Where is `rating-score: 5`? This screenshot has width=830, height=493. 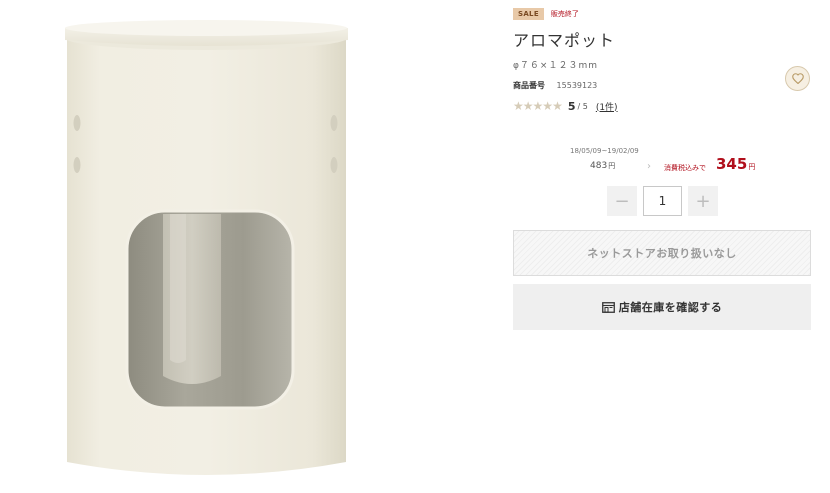
rating-score: 5 is located at coordinates (571, 106).